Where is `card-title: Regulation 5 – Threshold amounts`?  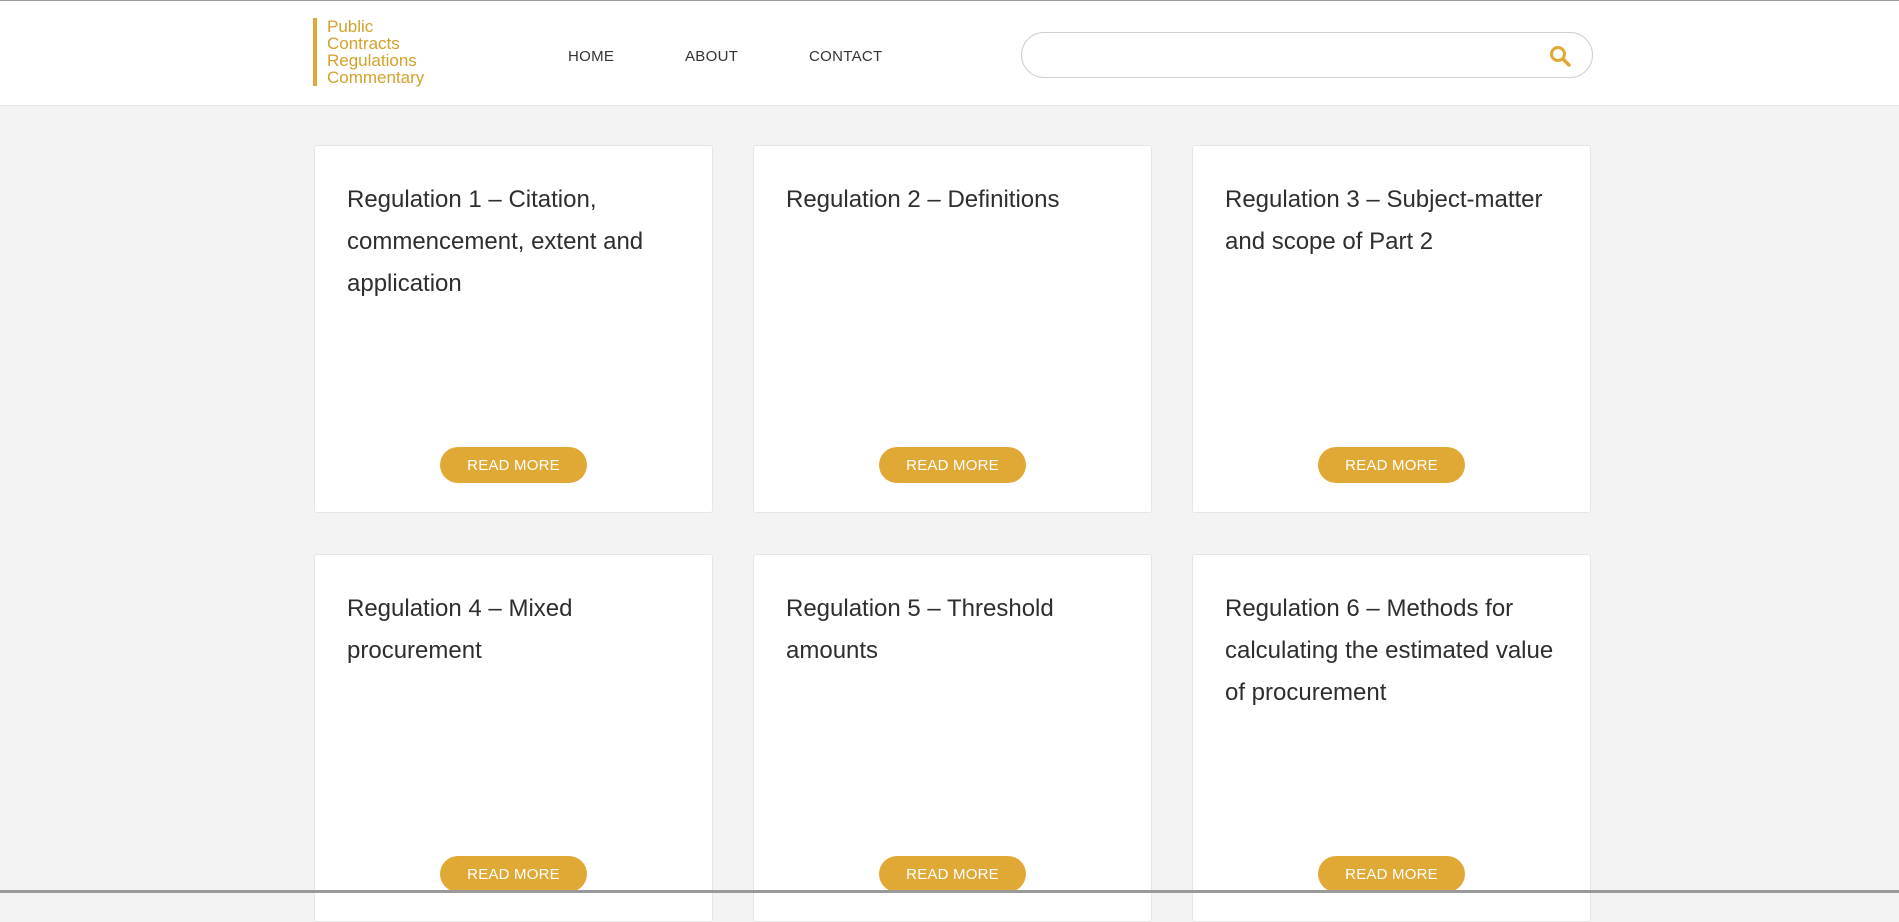 card-title: Regulation 5 – Threshold amounts is located at coordinates (958, 630).